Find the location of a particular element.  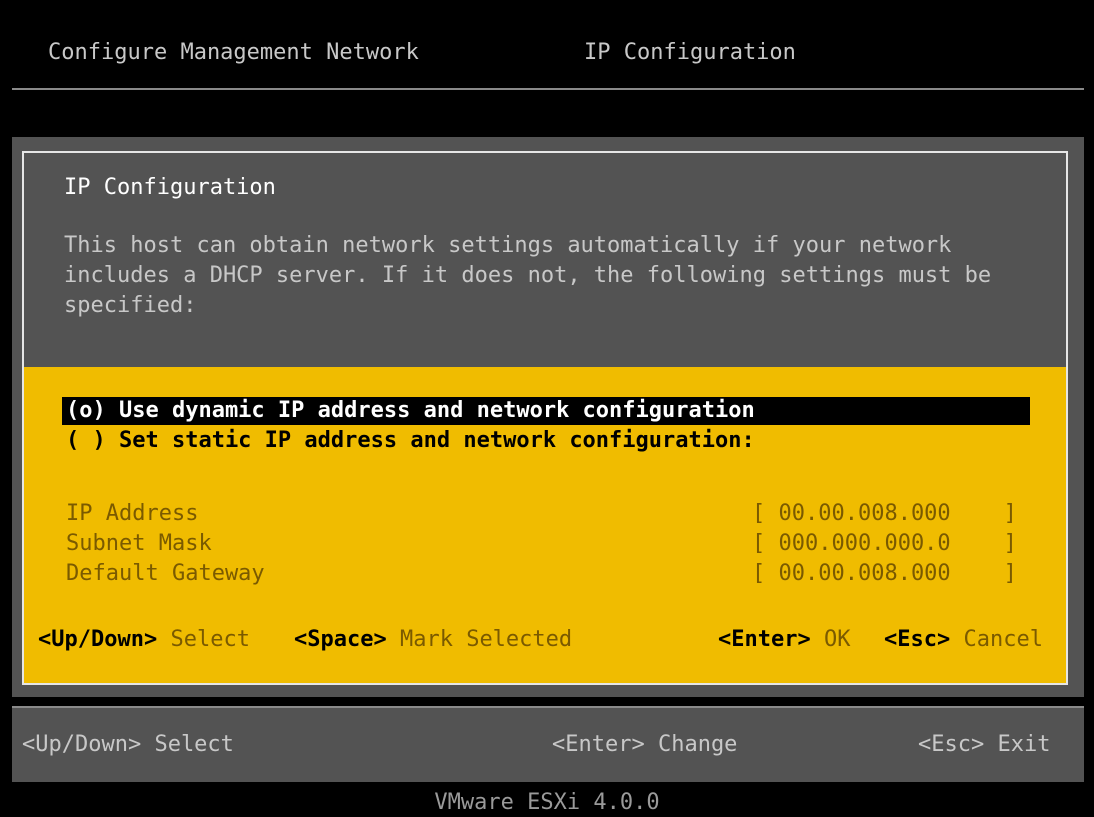

dialog-title: IP Configuration is located at coordinates (170, 187).